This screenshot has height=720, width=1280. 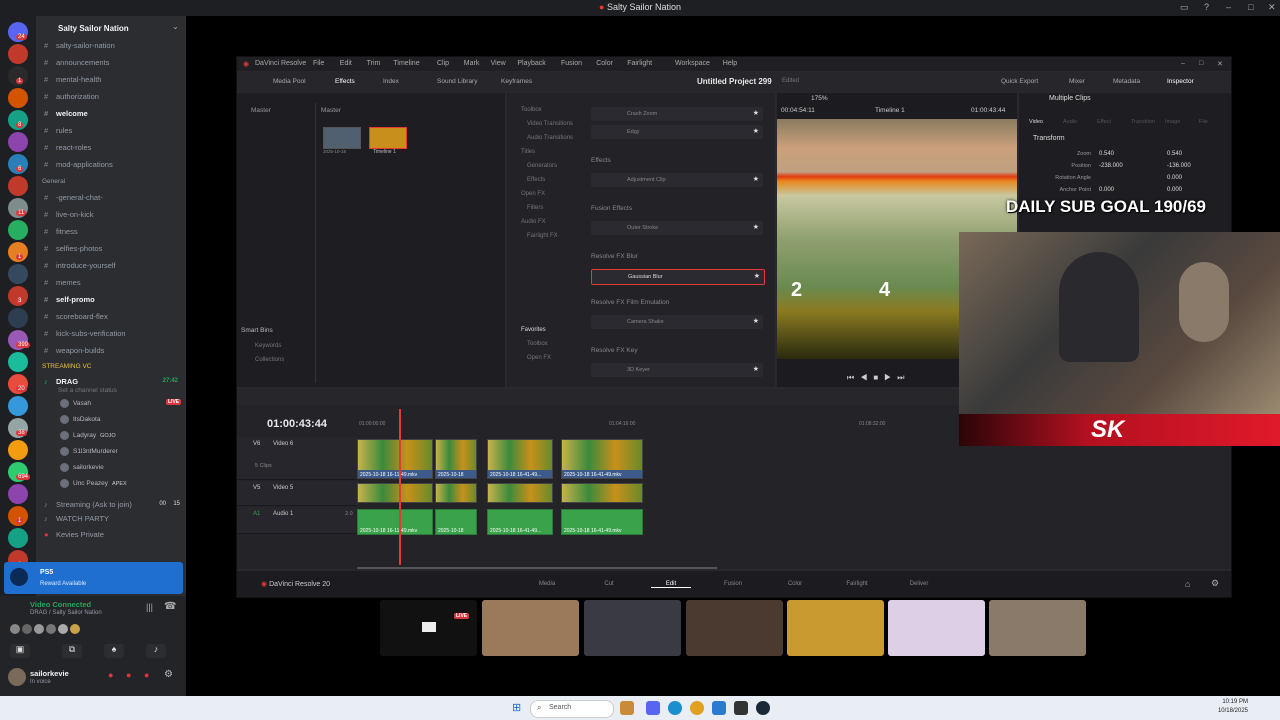 What do you see at coordinates (697, 708) in the screenshot?
I see `chrome-icon` at bounding box center [697, 708].